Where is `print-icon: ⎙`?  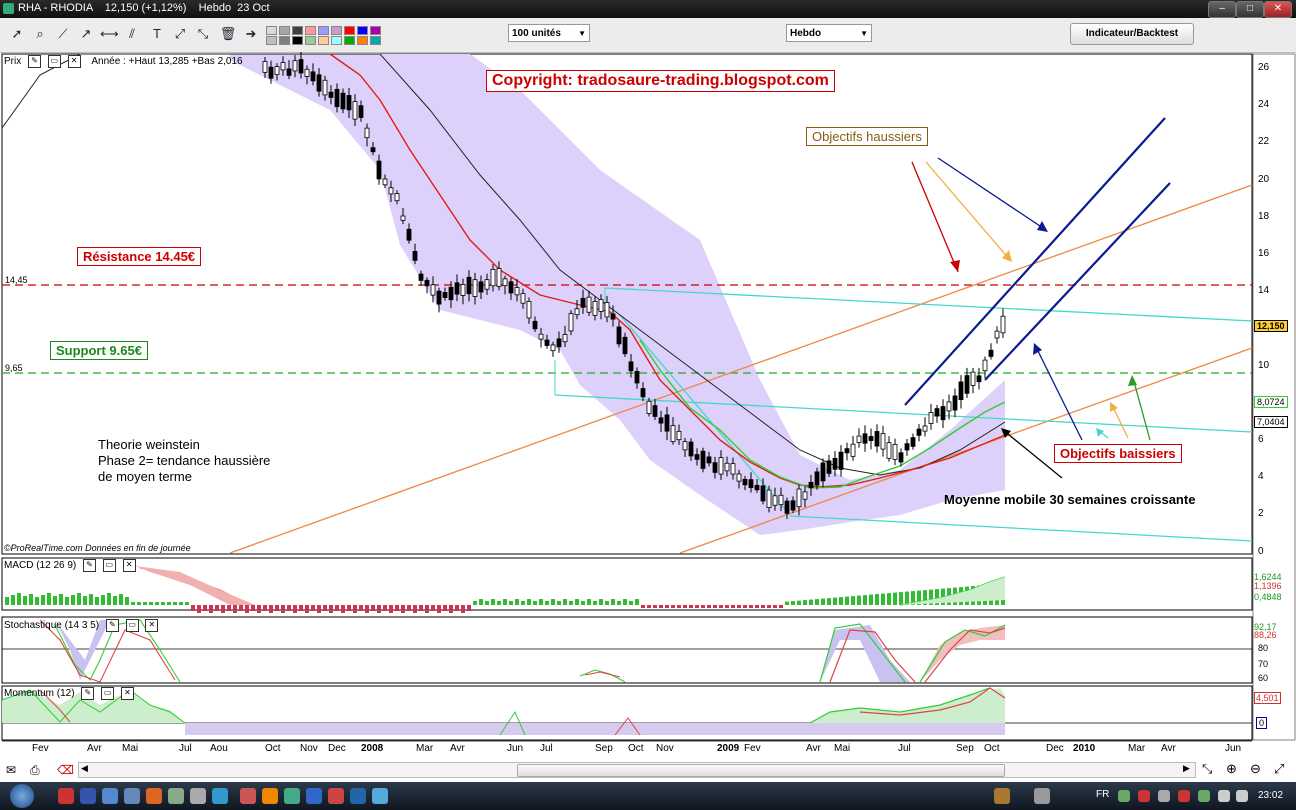
print-icon: ⎙ is located at coordinates (35, 770).